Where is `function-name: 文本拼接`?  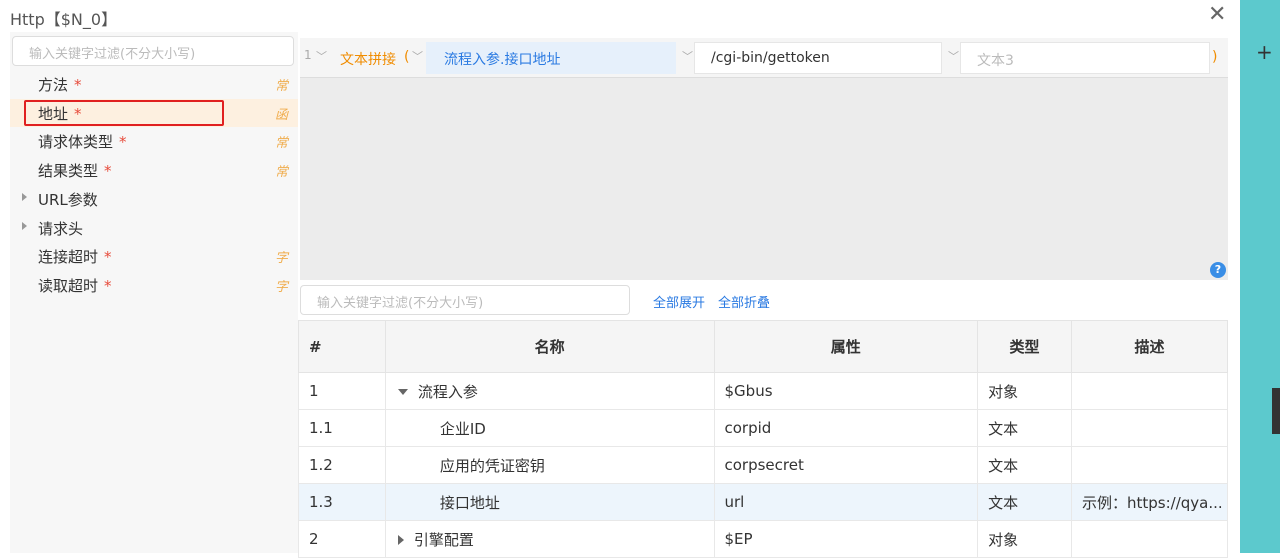 function-name: 文本拼接 is located at coordinates (368, 59).